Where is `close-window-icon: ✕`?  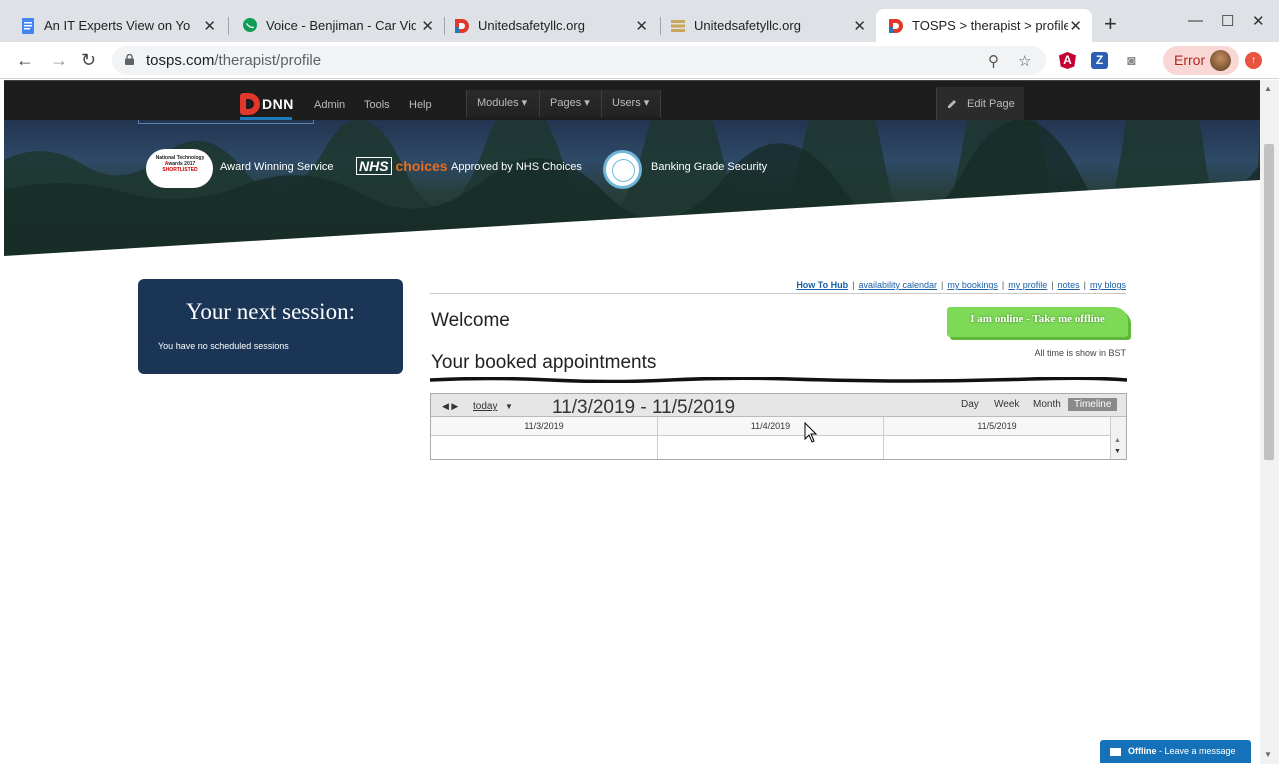
close-window-icon: ✕ is located at coordinates (1258, 21).